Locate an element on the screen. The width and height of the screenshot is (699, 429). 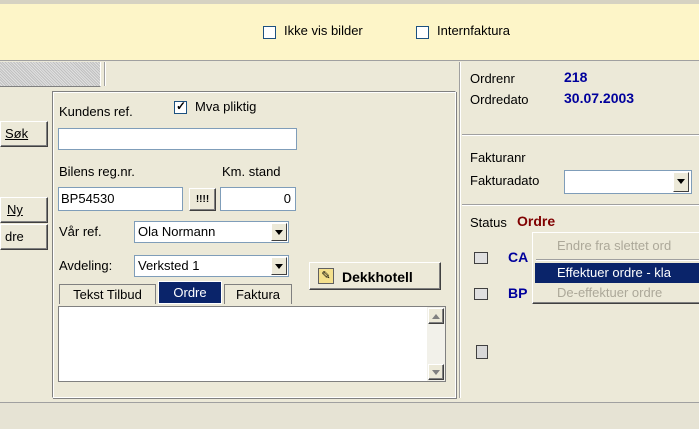
scroll-up-icon is located at coordinates (436, 316).